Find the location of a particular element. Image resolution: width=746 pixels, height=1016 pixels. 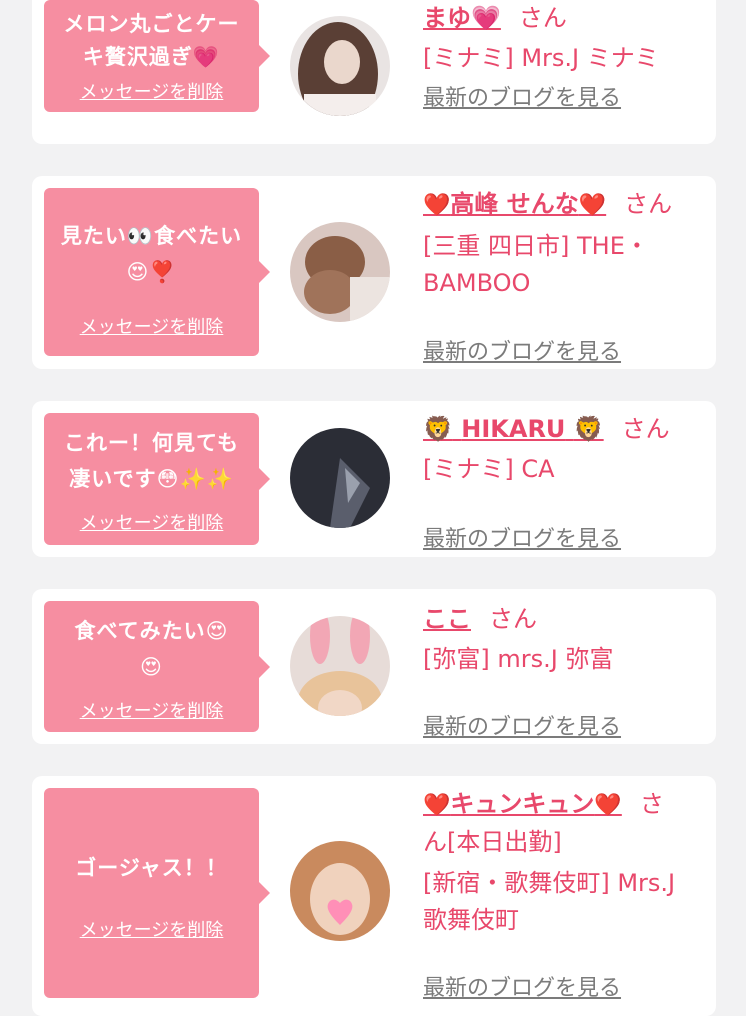

message-text: 見たい👀食べたい 😍❣️ is located at coordinates (151, 254).